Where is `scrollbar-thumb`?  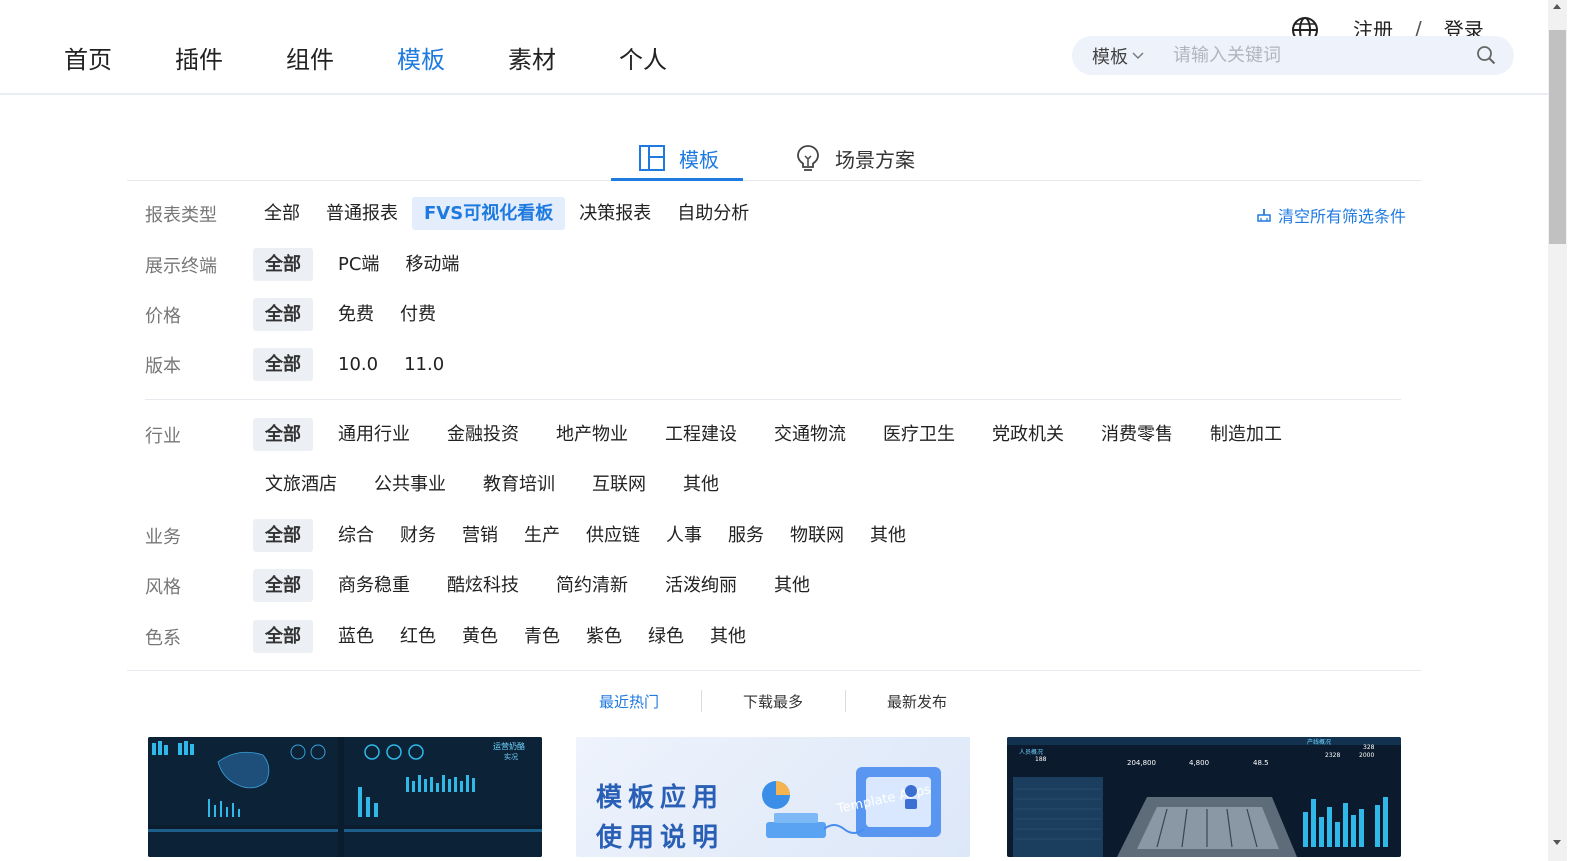
scrollbar-thumb is located at coordinates (1557, 137).